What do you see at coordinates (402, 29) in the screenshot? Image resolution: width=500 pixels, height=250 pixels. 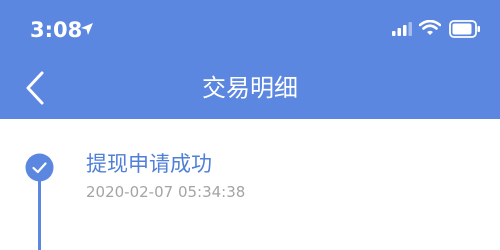 I see `cellular-signal-icon` at bounding box center [402, 29].